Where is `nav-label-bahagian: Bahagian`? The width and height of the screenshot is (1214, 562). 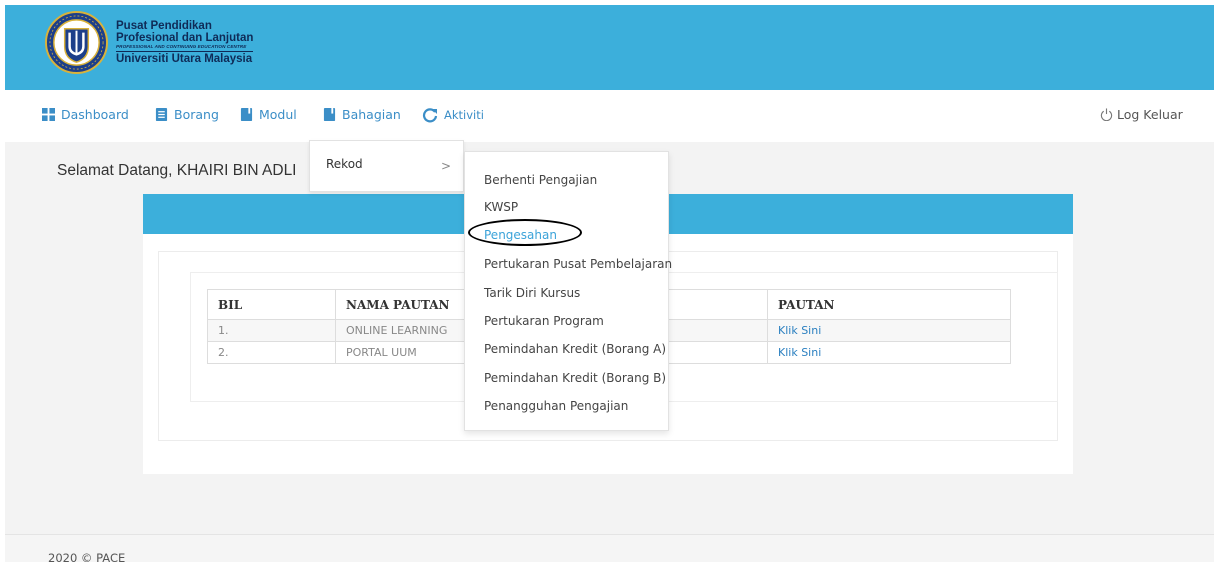 nav-label-bahagian: Bahagian is located at coordinates (371, 114).